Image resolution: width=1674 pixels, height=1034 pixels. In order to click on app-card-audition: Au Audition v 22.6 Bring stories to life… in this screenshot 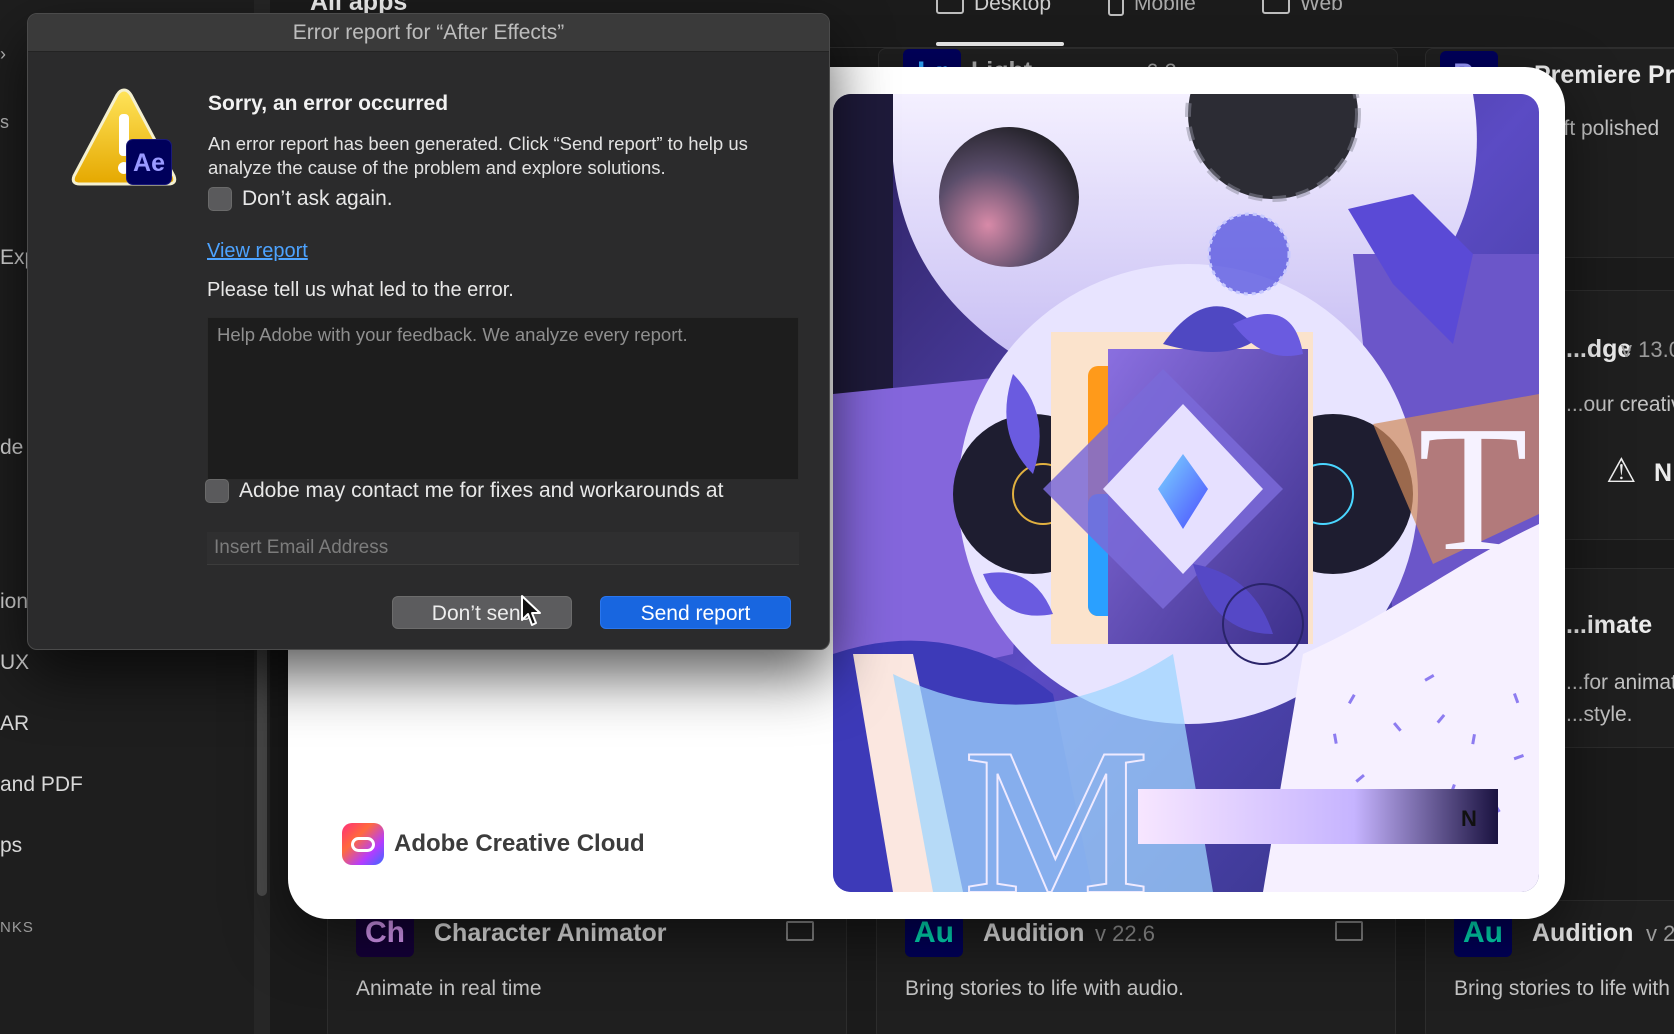, I will do `click(1136, 967)`.